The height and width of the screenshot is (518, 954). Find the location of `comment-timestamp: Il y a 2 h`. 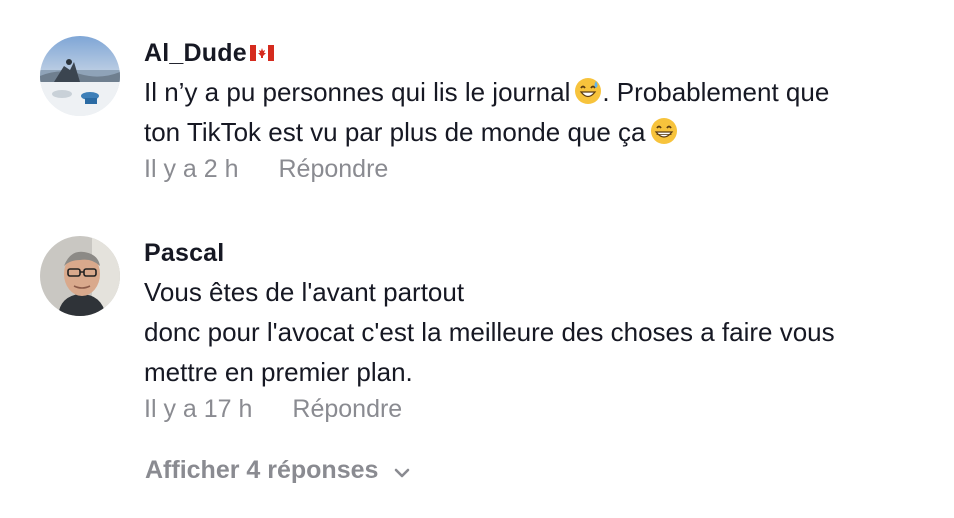

comment-timestamp: Il y a 2 h is located at coordinates (191, 168).